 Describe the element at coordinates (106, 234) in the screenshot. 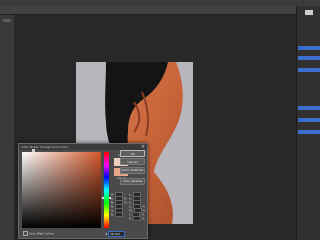

I see `hex-label: #` at that location.